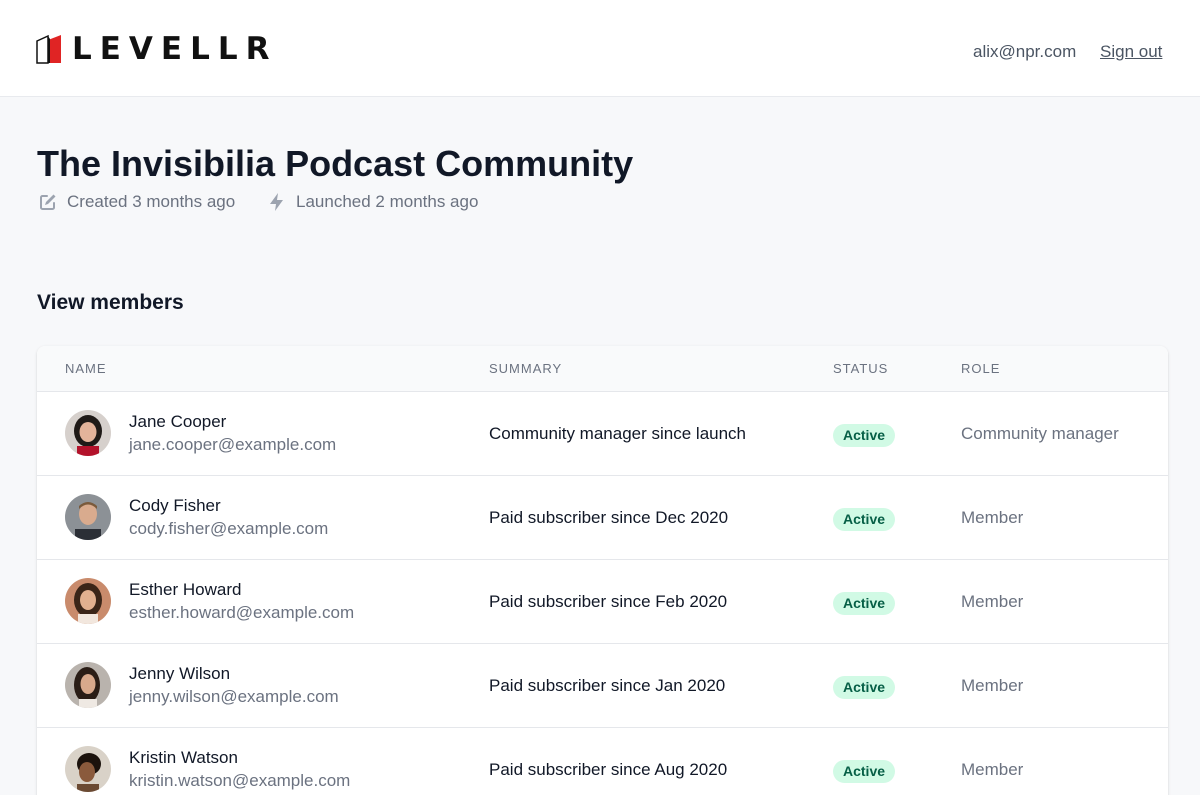 The image size is (1200, 795). Describe the element at coordinates (242, 612) in the screenshot. I see `member-email: esther.howard@example.com` at that location.